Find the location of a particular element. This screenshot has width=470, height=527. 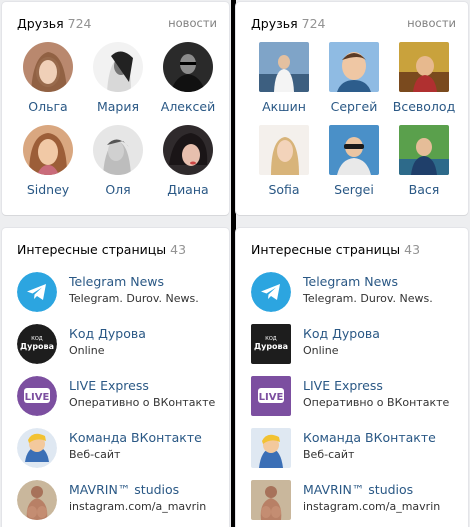

friend-item: Диана is located at coordinates (188, 161).